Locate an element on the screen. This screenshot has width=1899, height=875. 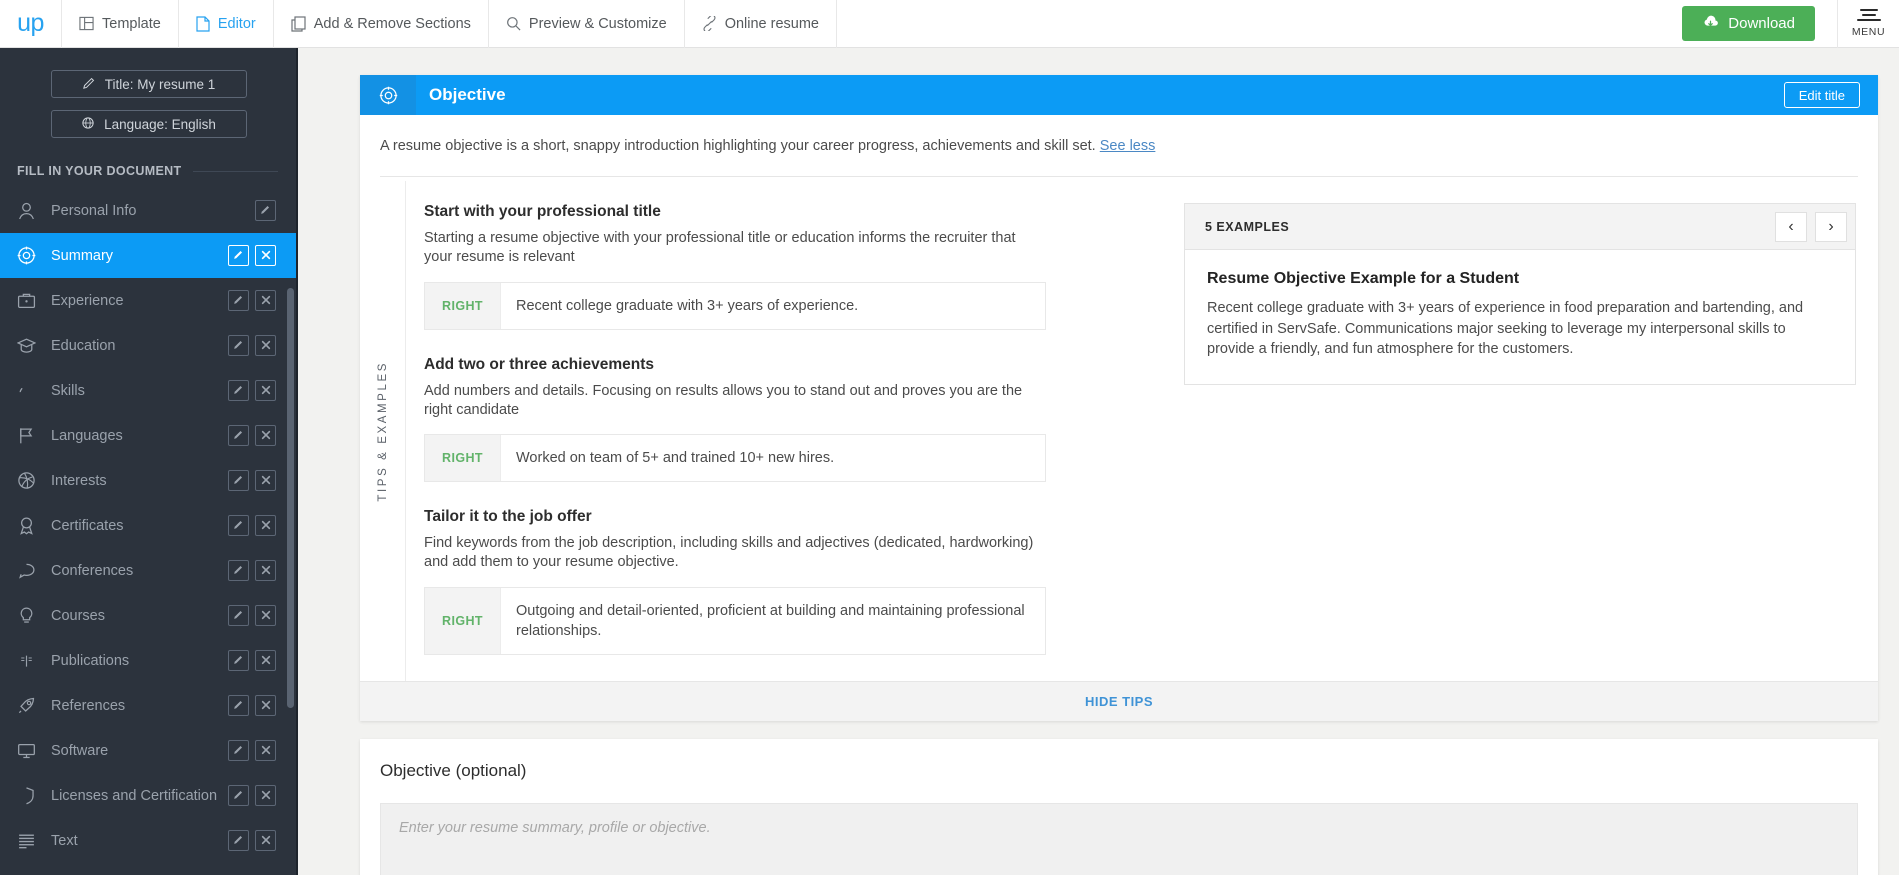
edit-title-button: Edit title is located at coordinates (1821, 95).